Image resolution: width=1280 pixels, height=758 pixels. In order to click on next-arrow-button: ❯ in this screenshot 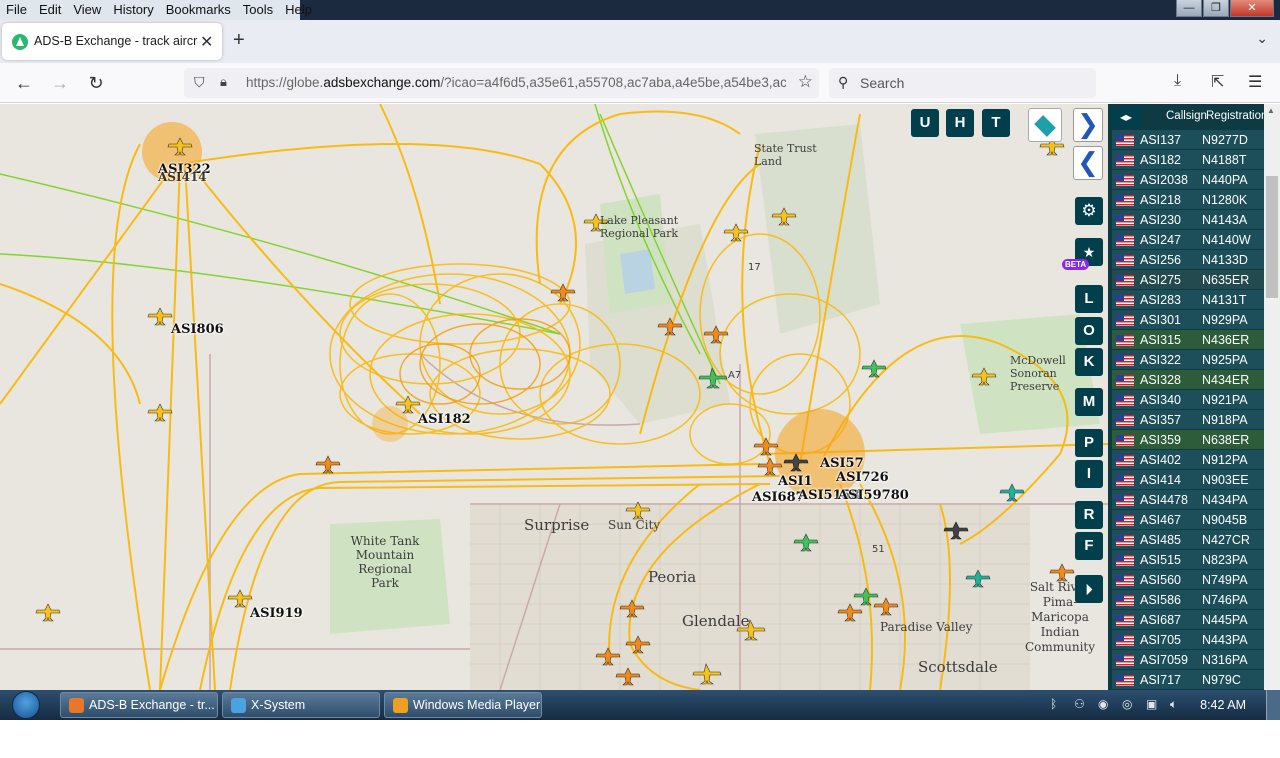, I will do `click(1088, 125)`.